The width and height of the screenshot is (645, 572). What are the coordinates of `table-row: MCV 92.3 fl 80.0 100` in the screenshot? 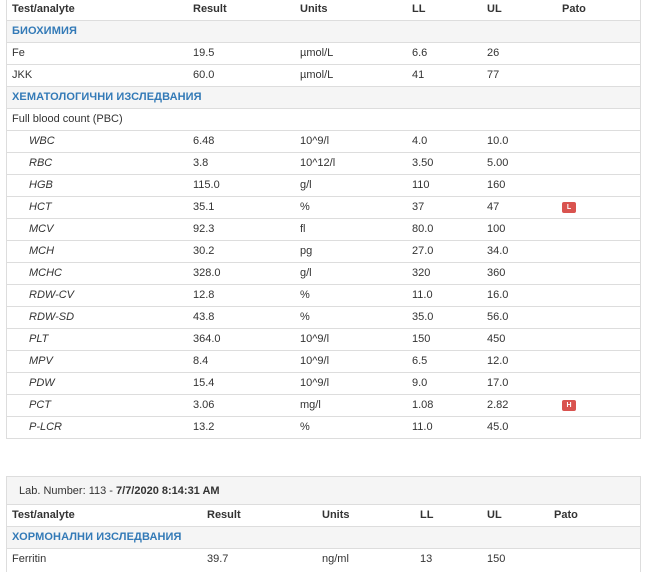 It's located at (323, 228).